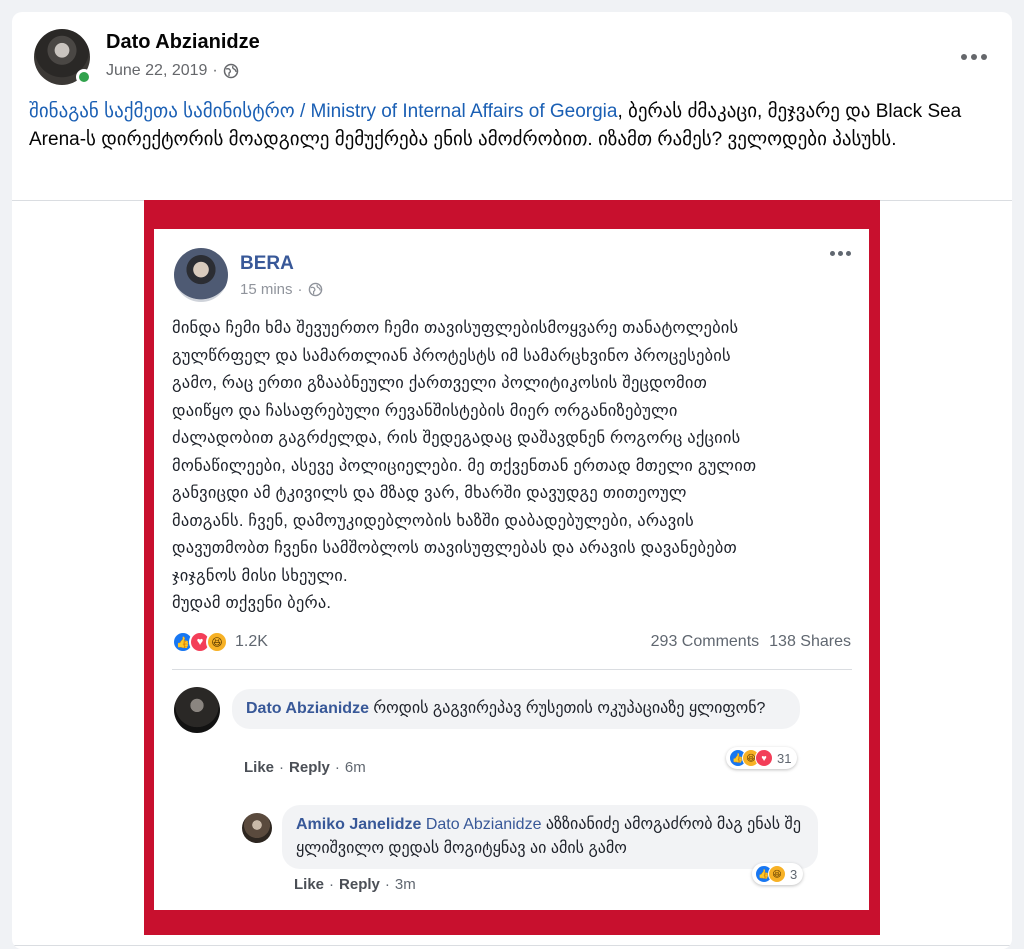  What do you see at coordinates (183, 42) in the screenshot?
I see `post-author-name: Dato Abzianidze` at bounding box center [183, 42].